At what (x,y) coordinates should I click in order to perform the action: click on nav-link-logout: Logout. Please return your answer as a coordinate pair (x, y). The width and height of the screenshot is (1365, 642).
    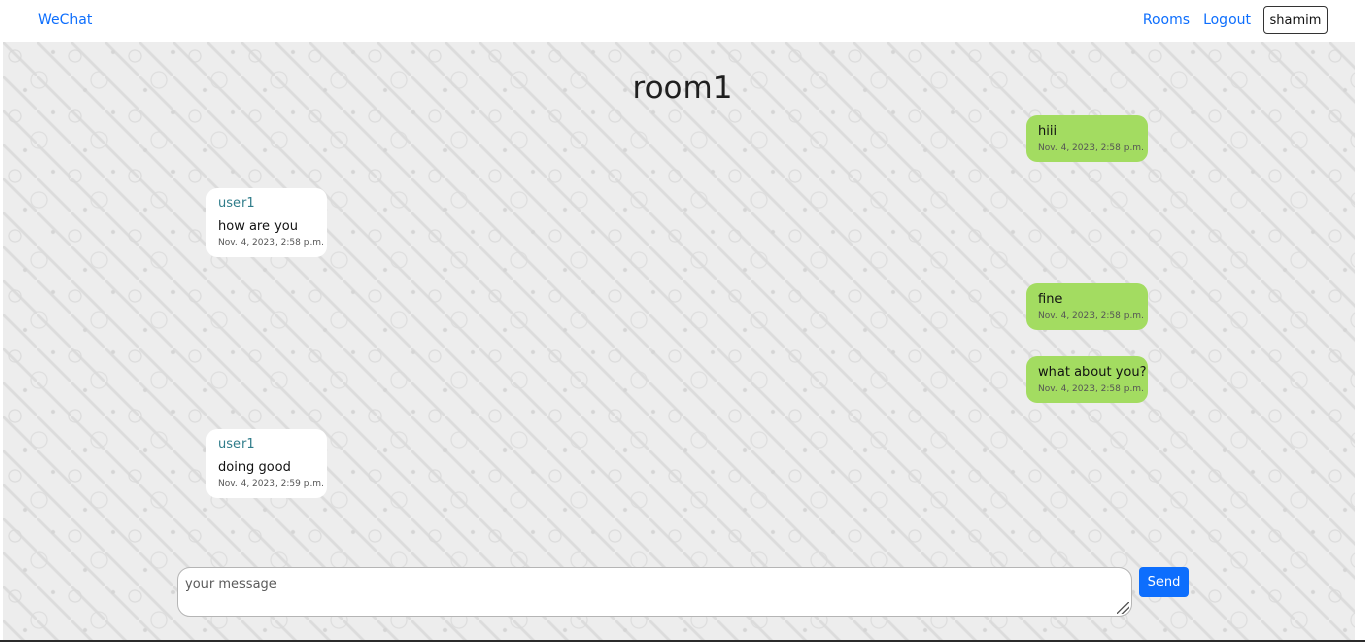
    Looking at the image, I should click on (1227, 20).